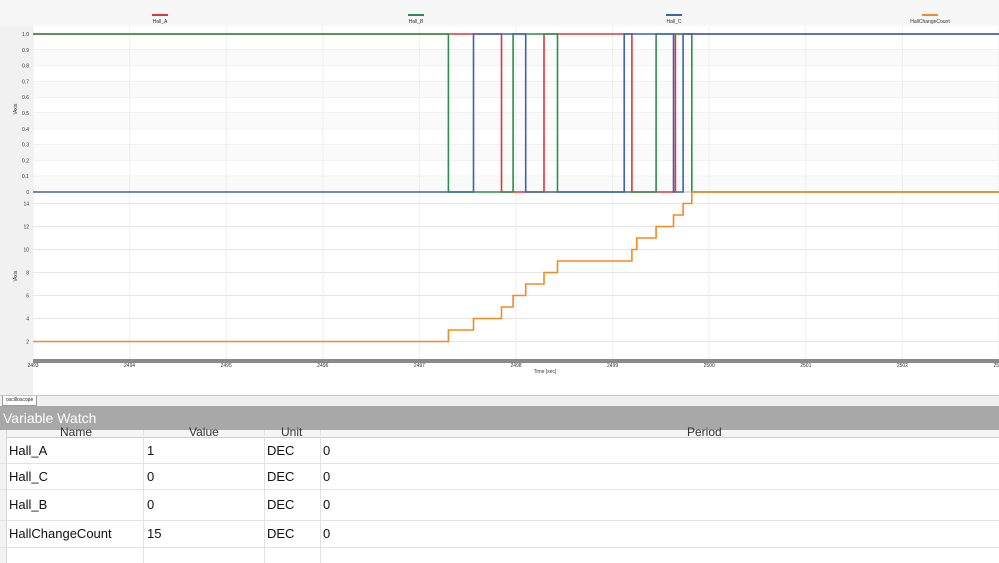 The image size is (999, 563). What do you see at coordinates (416, 22) in the screenshot?
I see `legend-label: Hall_B` at bounding box center [416, 22].